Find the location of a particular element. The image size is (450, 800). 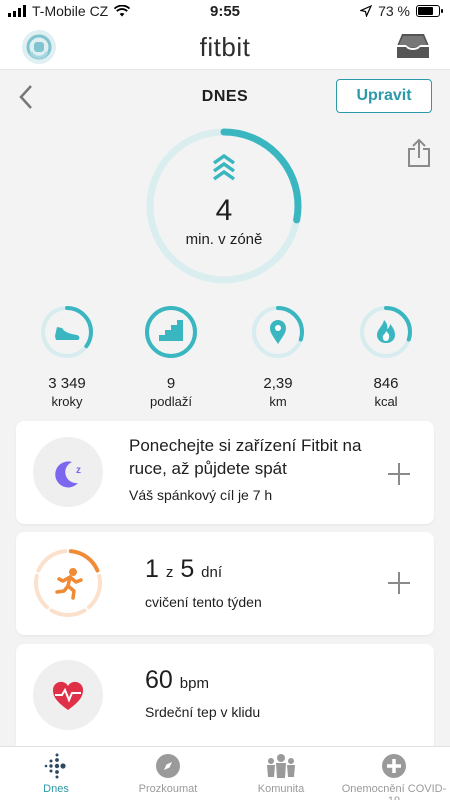

distance-ring is located at coordinates (278, 332).